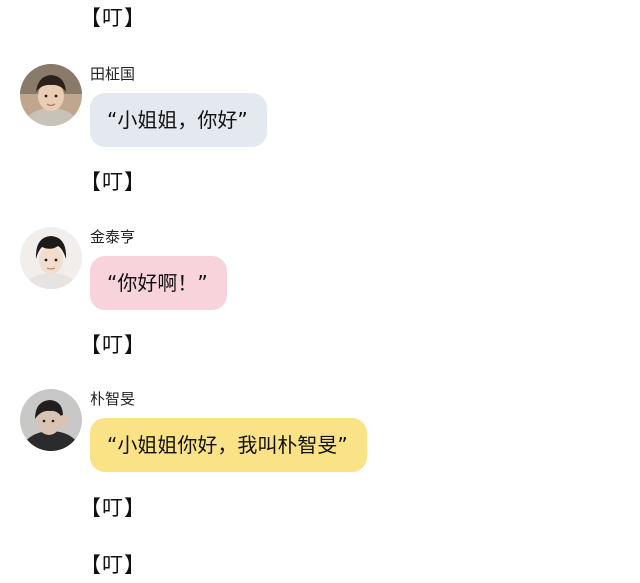 Image resolution: width=640 pixels, height=583 pixels. I want to click on avatar-jimin-icon, so click(51, 420).